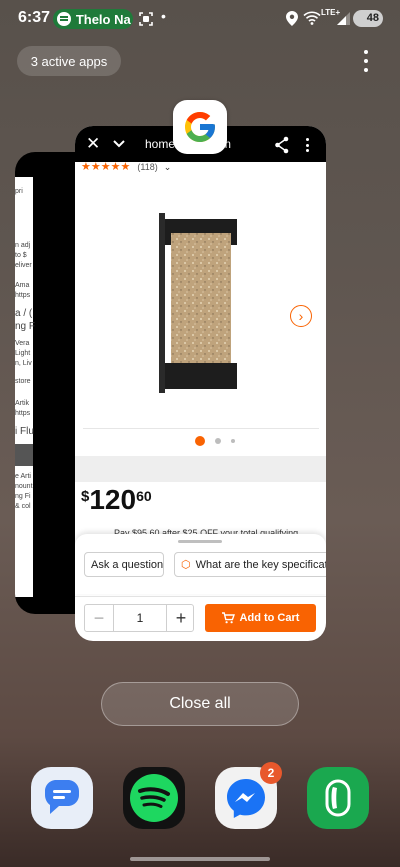  Describe the element at coordinates (23, 413) in the screenshot. I see `preview-text-13: https` at that location.